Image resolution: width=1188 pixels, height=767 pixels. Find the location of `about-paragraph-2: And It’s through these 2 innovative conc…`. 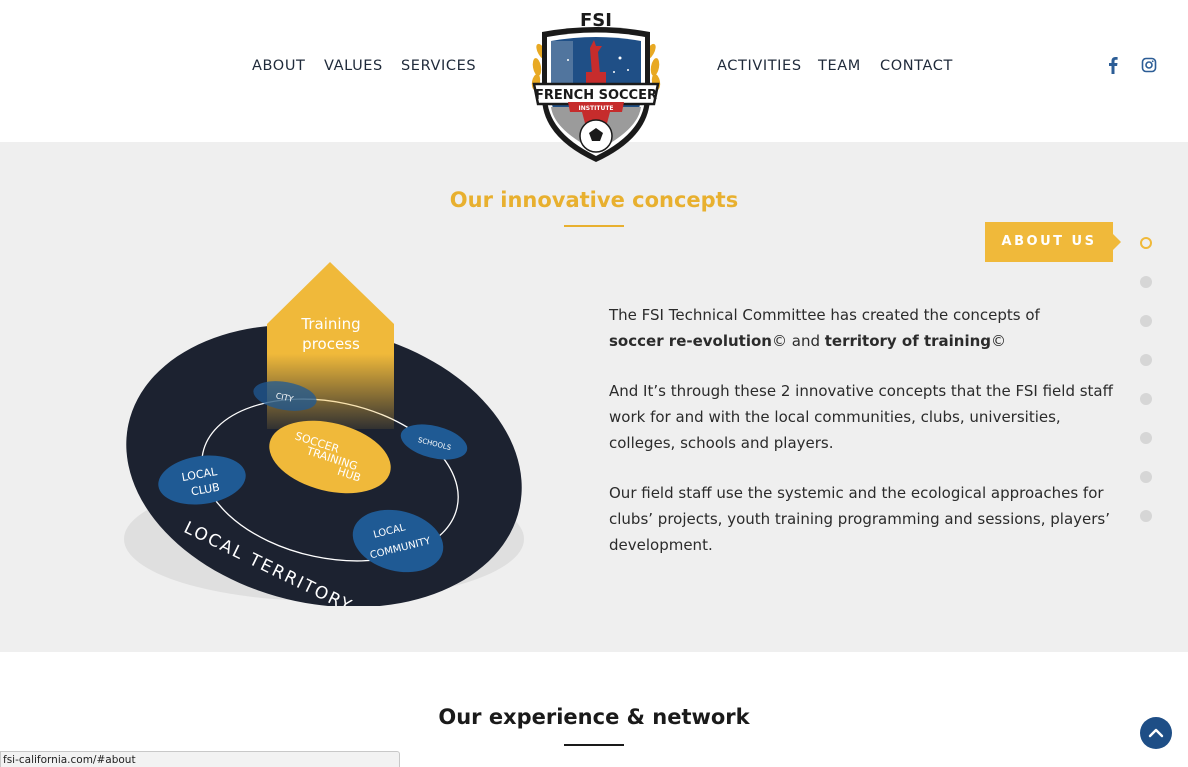

about-paragraph-2: And It’s through these 2 innovative conc… is located at coordinates (861, 417).